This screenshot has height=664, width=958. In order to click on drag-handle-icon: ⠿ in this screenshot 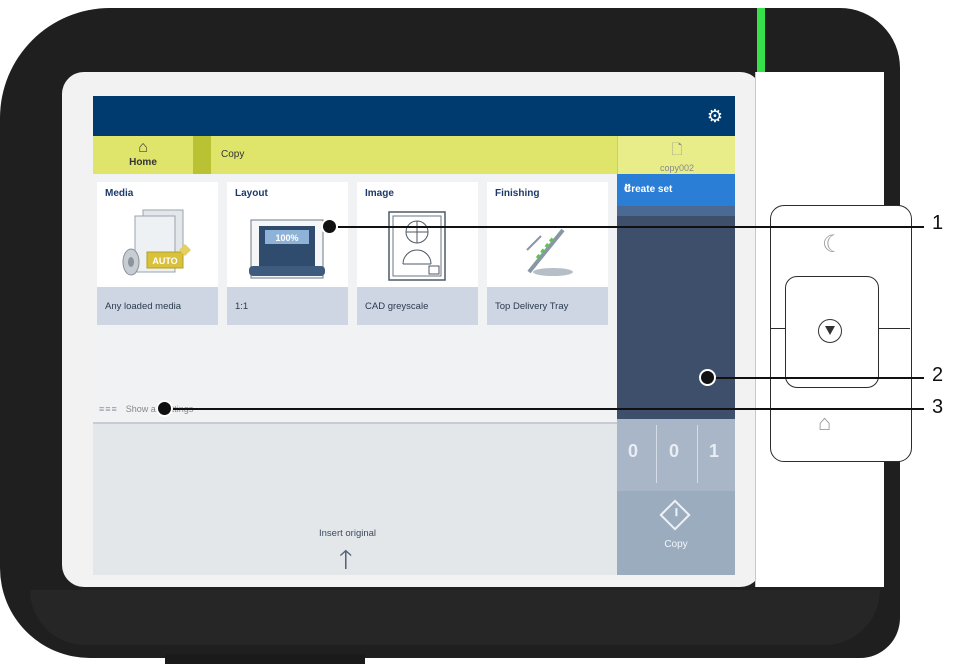, I will do `click(628, 189)`.